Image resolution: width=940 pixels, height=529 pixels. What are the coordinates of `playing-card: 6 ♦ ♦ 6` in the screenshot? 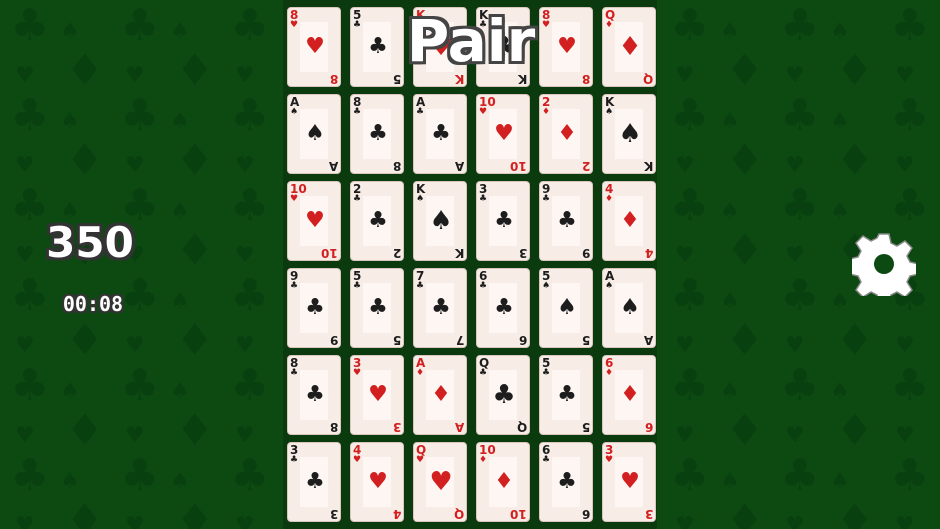 It's located at (629, 395).